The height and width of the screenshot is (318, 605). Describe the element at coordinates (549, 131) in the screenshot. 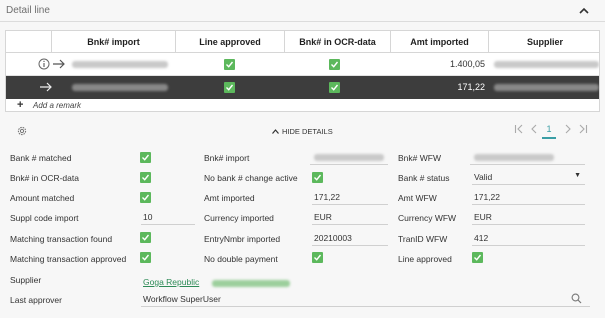

I see `current-page: 1` at that location.